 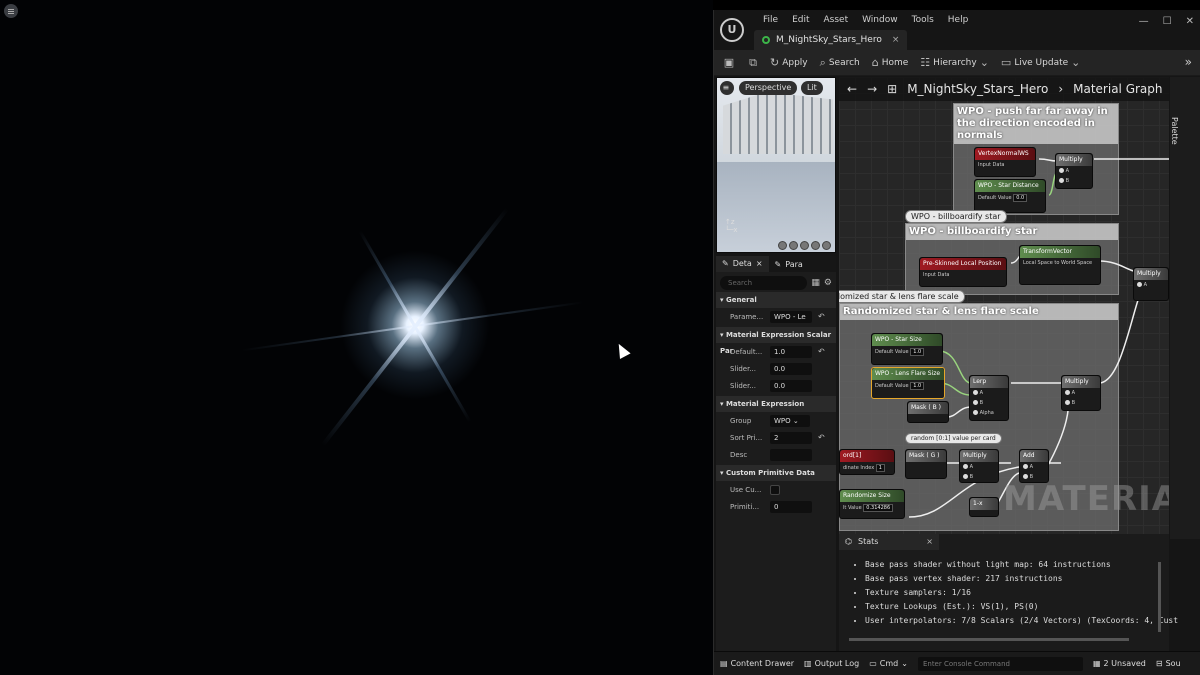 What do you see at coordinates (770, 20) in the screenshot?
I see `menu-file: File` at bounding box center [770, 20].